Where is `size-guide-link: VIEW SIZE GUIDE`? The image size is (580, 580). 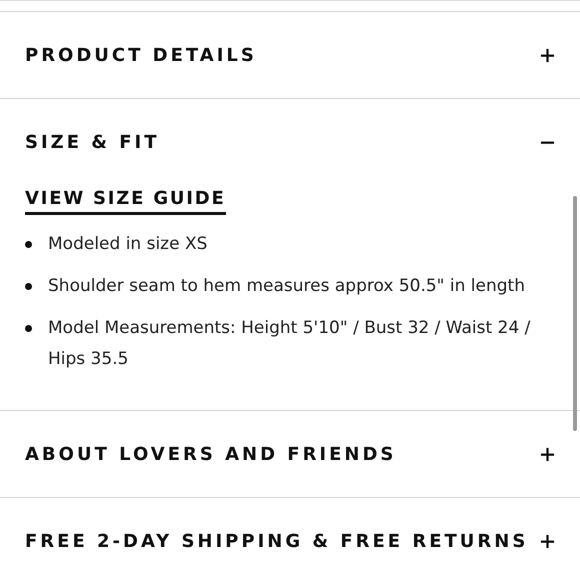
size-guide-link: VIEW SIZE GUIDE is located at coordinates (125, 200).